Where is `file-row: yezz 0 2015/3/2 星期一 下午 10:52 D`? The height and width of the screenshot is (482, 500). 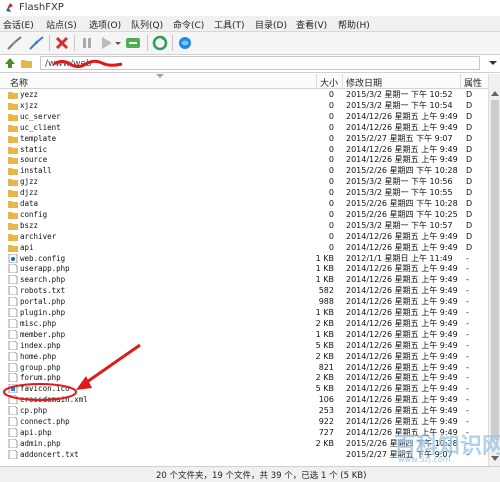 file-row: yezz 0 2015/3/2 星期一 下午 10:52 D is located at coordinates (244, 94).